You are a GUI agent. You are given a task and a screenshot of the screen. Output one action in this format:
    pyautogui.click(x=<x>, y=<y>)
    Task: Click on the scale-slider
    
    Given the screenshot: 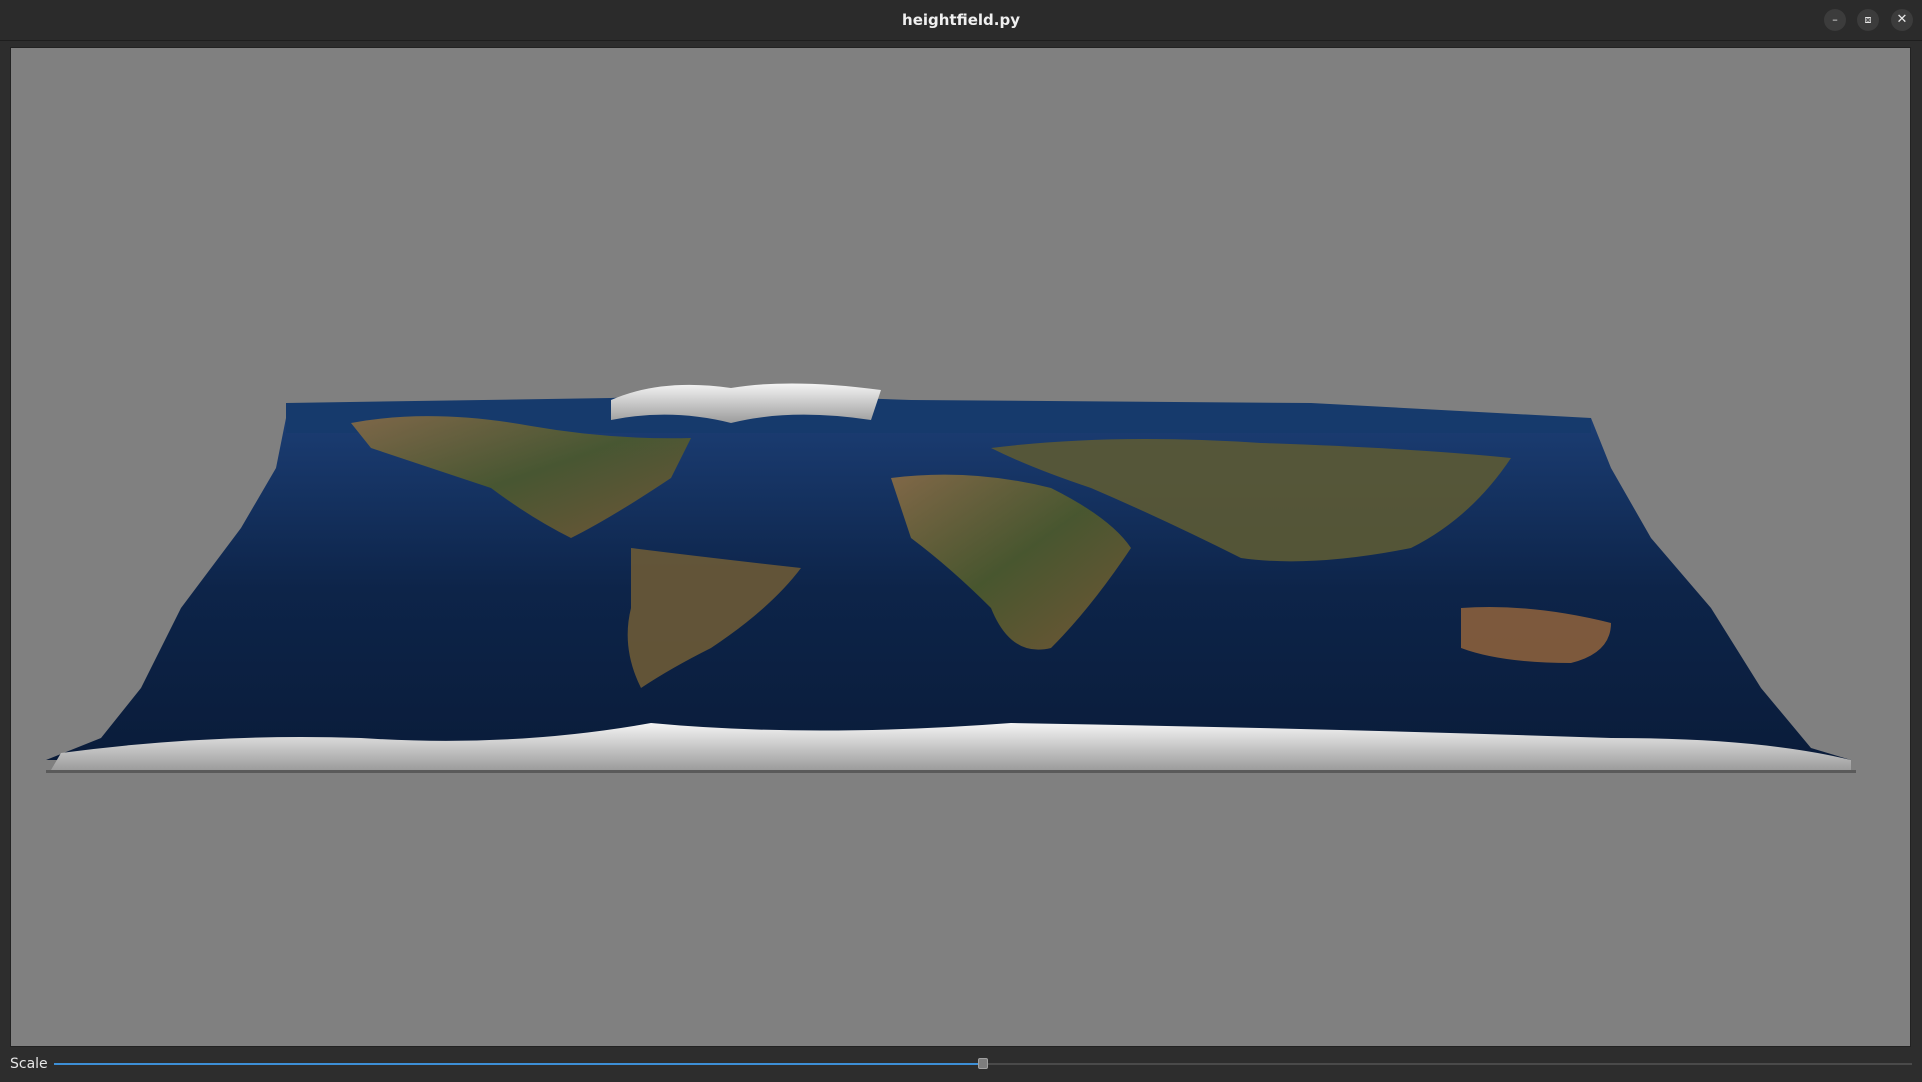 What is the action you would take?
    pyautogui.click(x=983, y=1063)
    